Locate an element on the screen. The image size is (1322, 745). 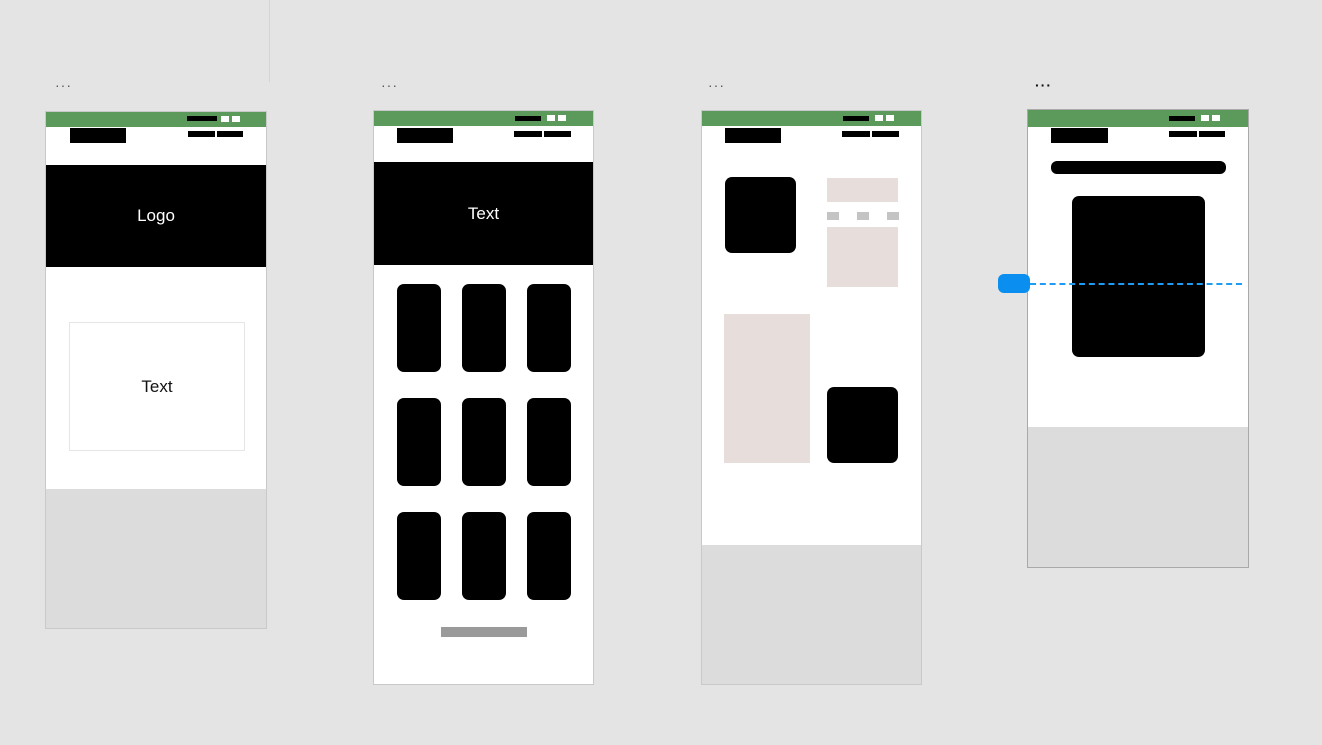
frame-2: Text is located at coordinates (483, 397).